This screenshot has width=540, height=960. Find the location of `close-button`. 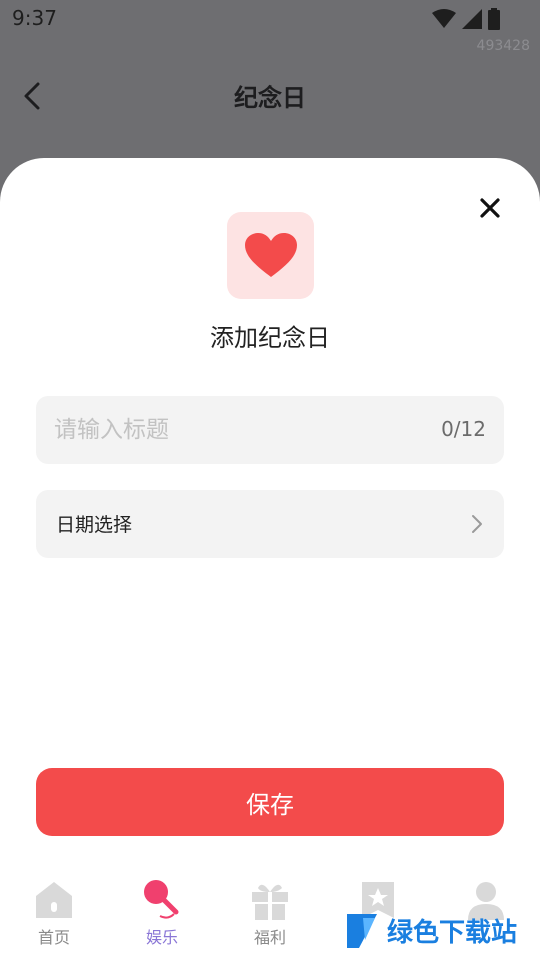

close-button is located at coordinates (490, 208).